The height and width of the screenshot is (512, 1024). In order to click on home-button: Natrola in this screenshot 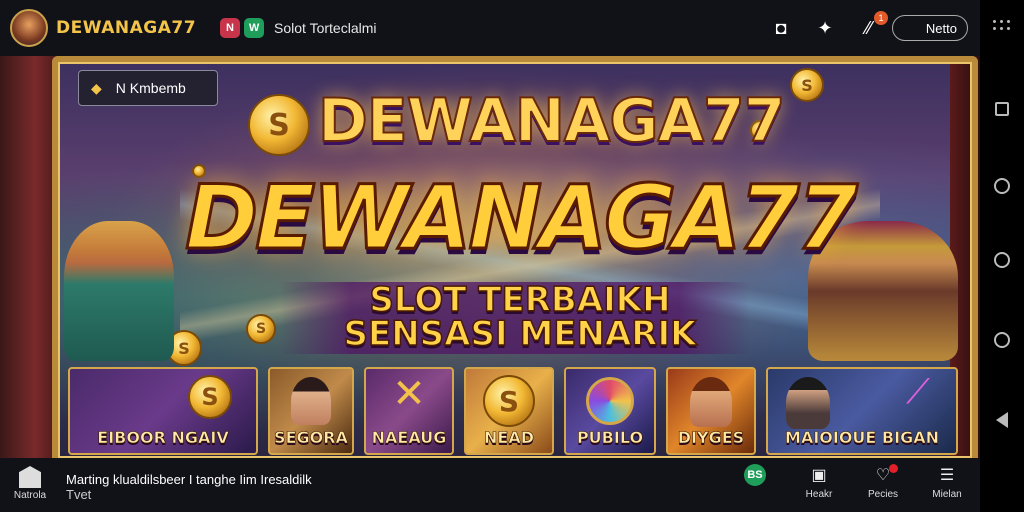, I will do `click(30, 483)`.